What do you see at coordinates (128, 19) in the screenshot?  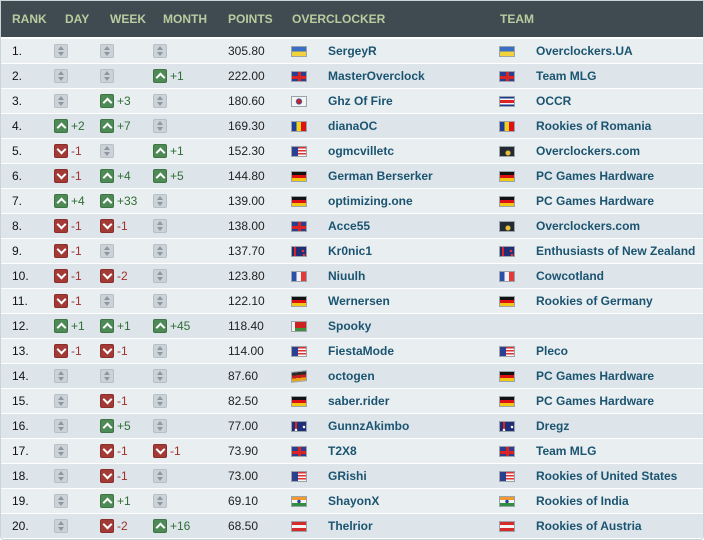 I see `column-header-week: WEEK` at bounding box center [128, 19].